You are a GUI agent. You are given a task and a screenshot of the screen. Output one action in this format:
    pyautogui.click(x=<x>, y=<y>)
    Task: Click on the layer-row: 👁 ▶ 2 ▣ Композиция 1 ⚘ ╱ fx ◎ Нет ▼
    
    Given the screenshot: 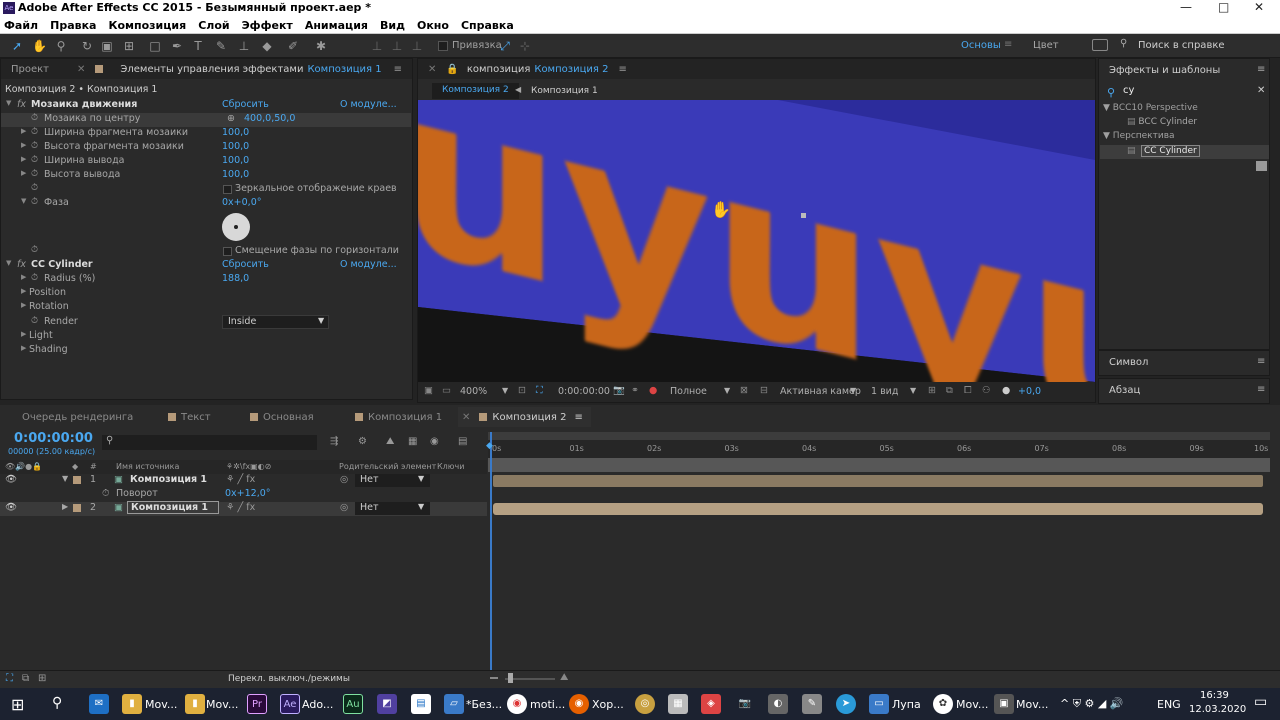 What is the action you would take?
    pyautogui.click(x=243, y=508)
    